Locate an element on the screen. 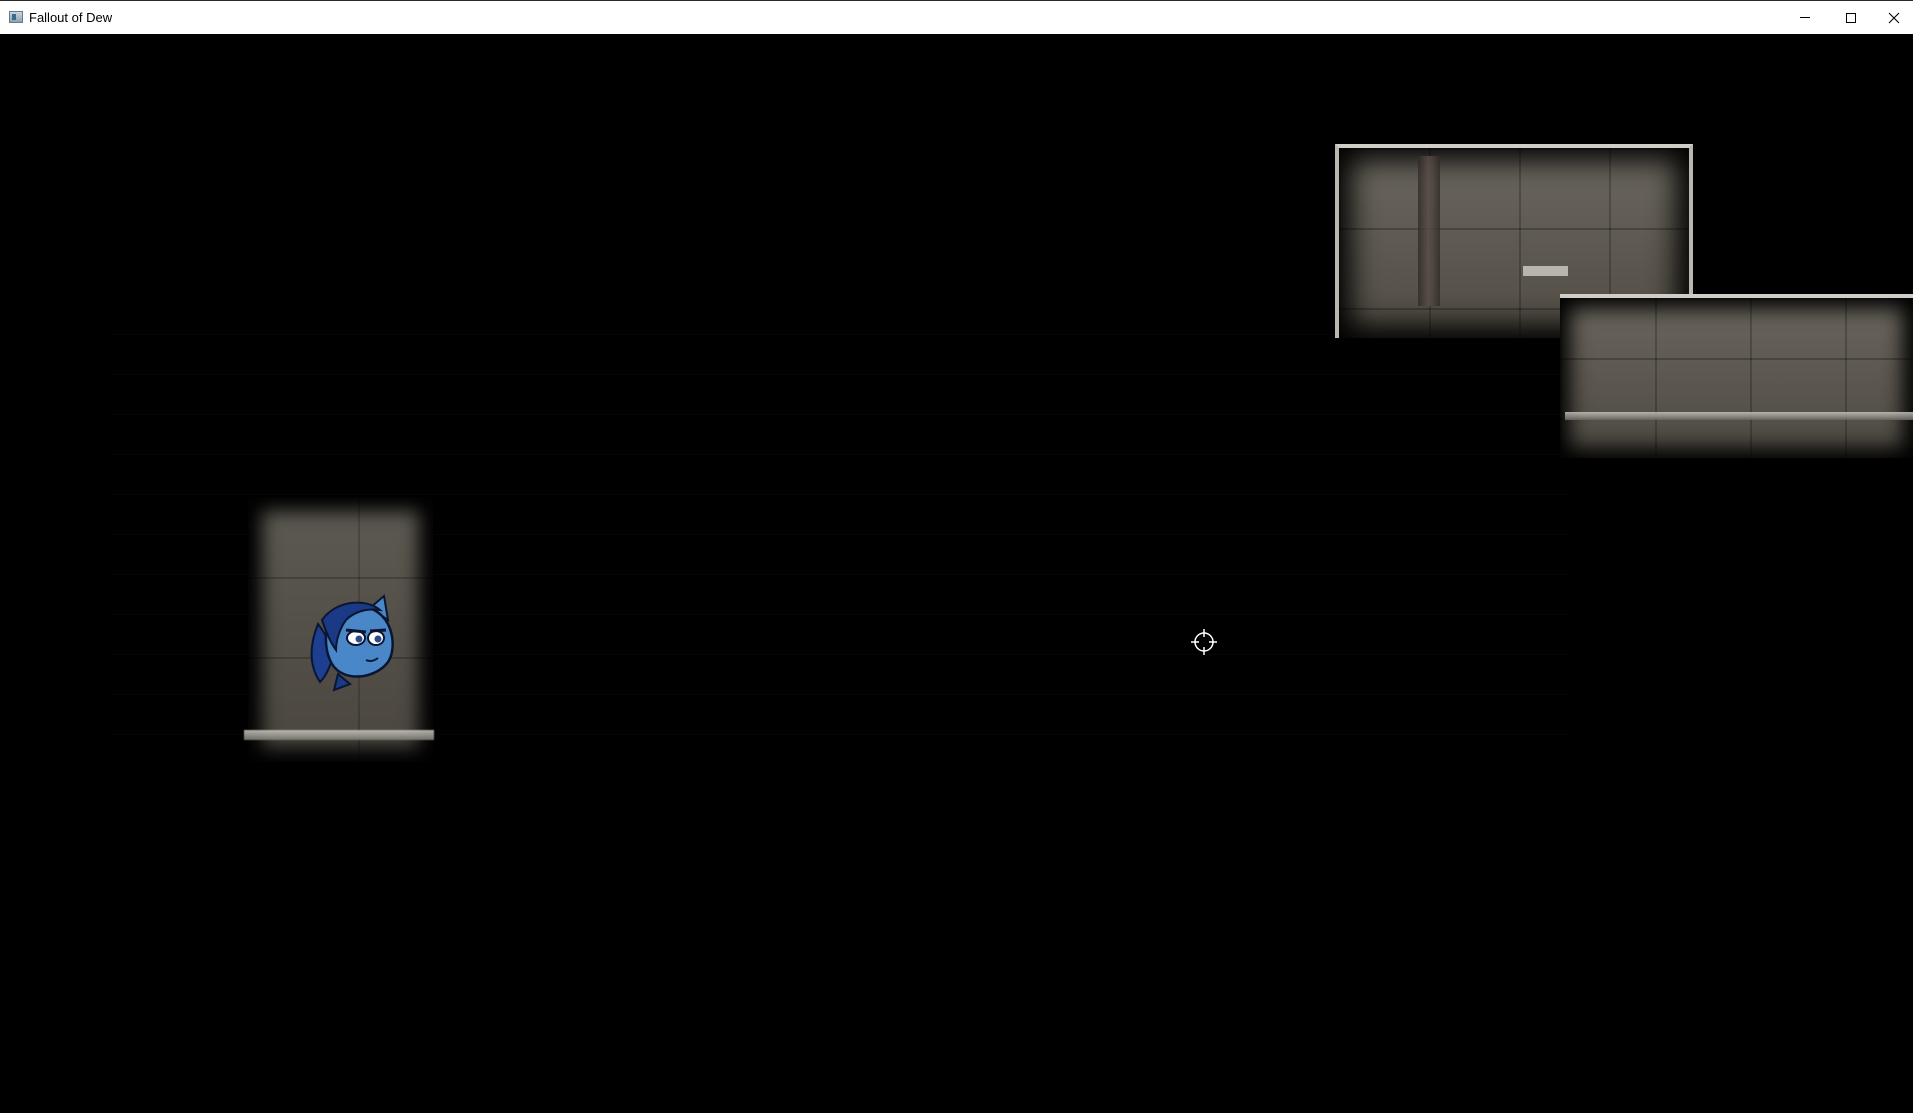 Image resolution: width=1913 pixels, height=1113 pixels. crosshair-icon is located at coordinates (1204, 642).